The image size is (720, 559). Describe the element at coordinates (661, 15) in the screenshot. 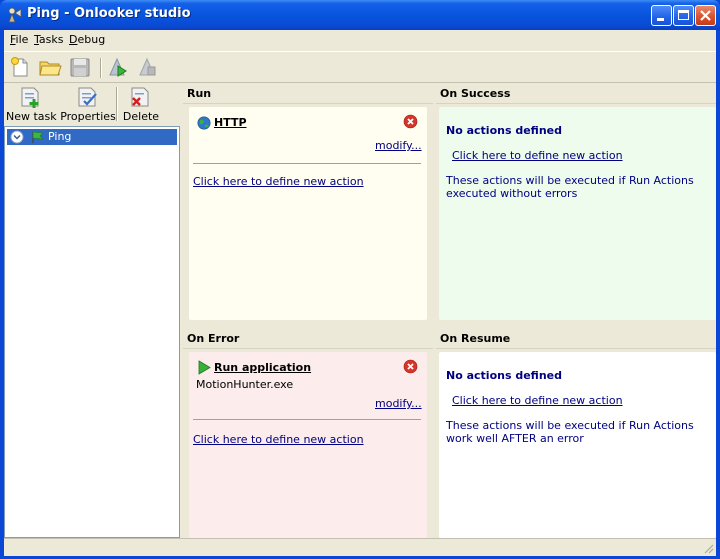

I see `minimize-button` at that location.